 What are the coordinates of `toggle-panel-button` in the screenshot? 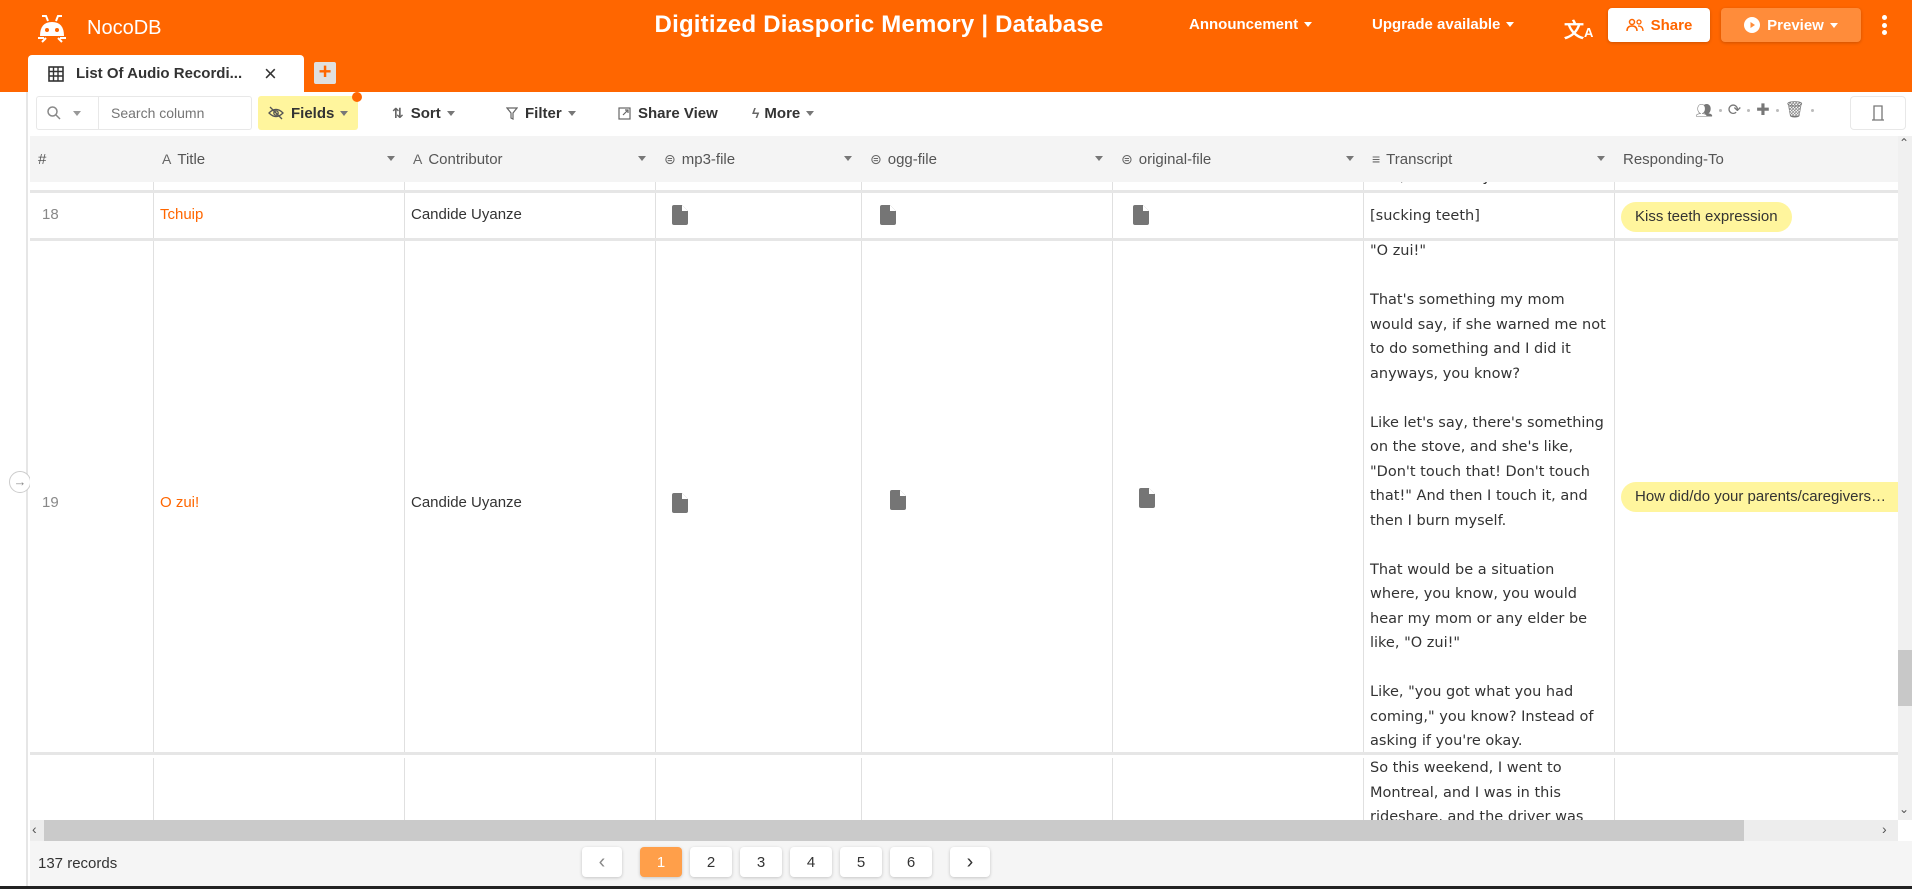 It's located at (1878, 113).